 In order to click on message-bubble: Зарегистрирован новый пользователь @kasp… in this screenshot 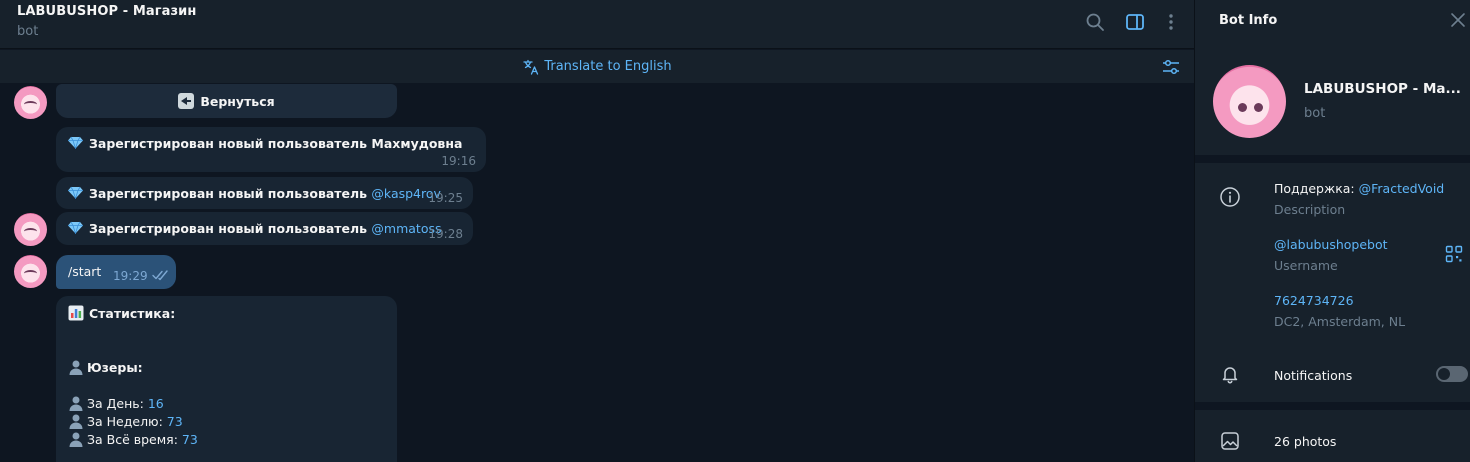, I will do `click(264, 193)`.